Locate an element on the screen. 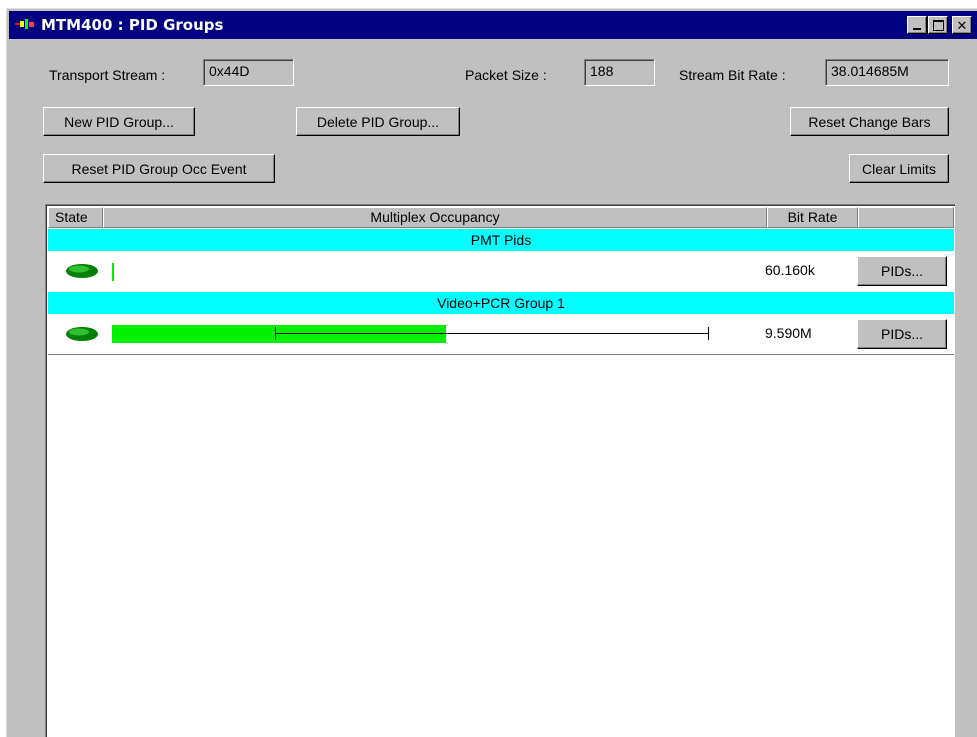 Image resolution: width=977 pixels, height=737 pixels. group-header-pmt-pids: PMT Pids is located at coordinates (501, 240).